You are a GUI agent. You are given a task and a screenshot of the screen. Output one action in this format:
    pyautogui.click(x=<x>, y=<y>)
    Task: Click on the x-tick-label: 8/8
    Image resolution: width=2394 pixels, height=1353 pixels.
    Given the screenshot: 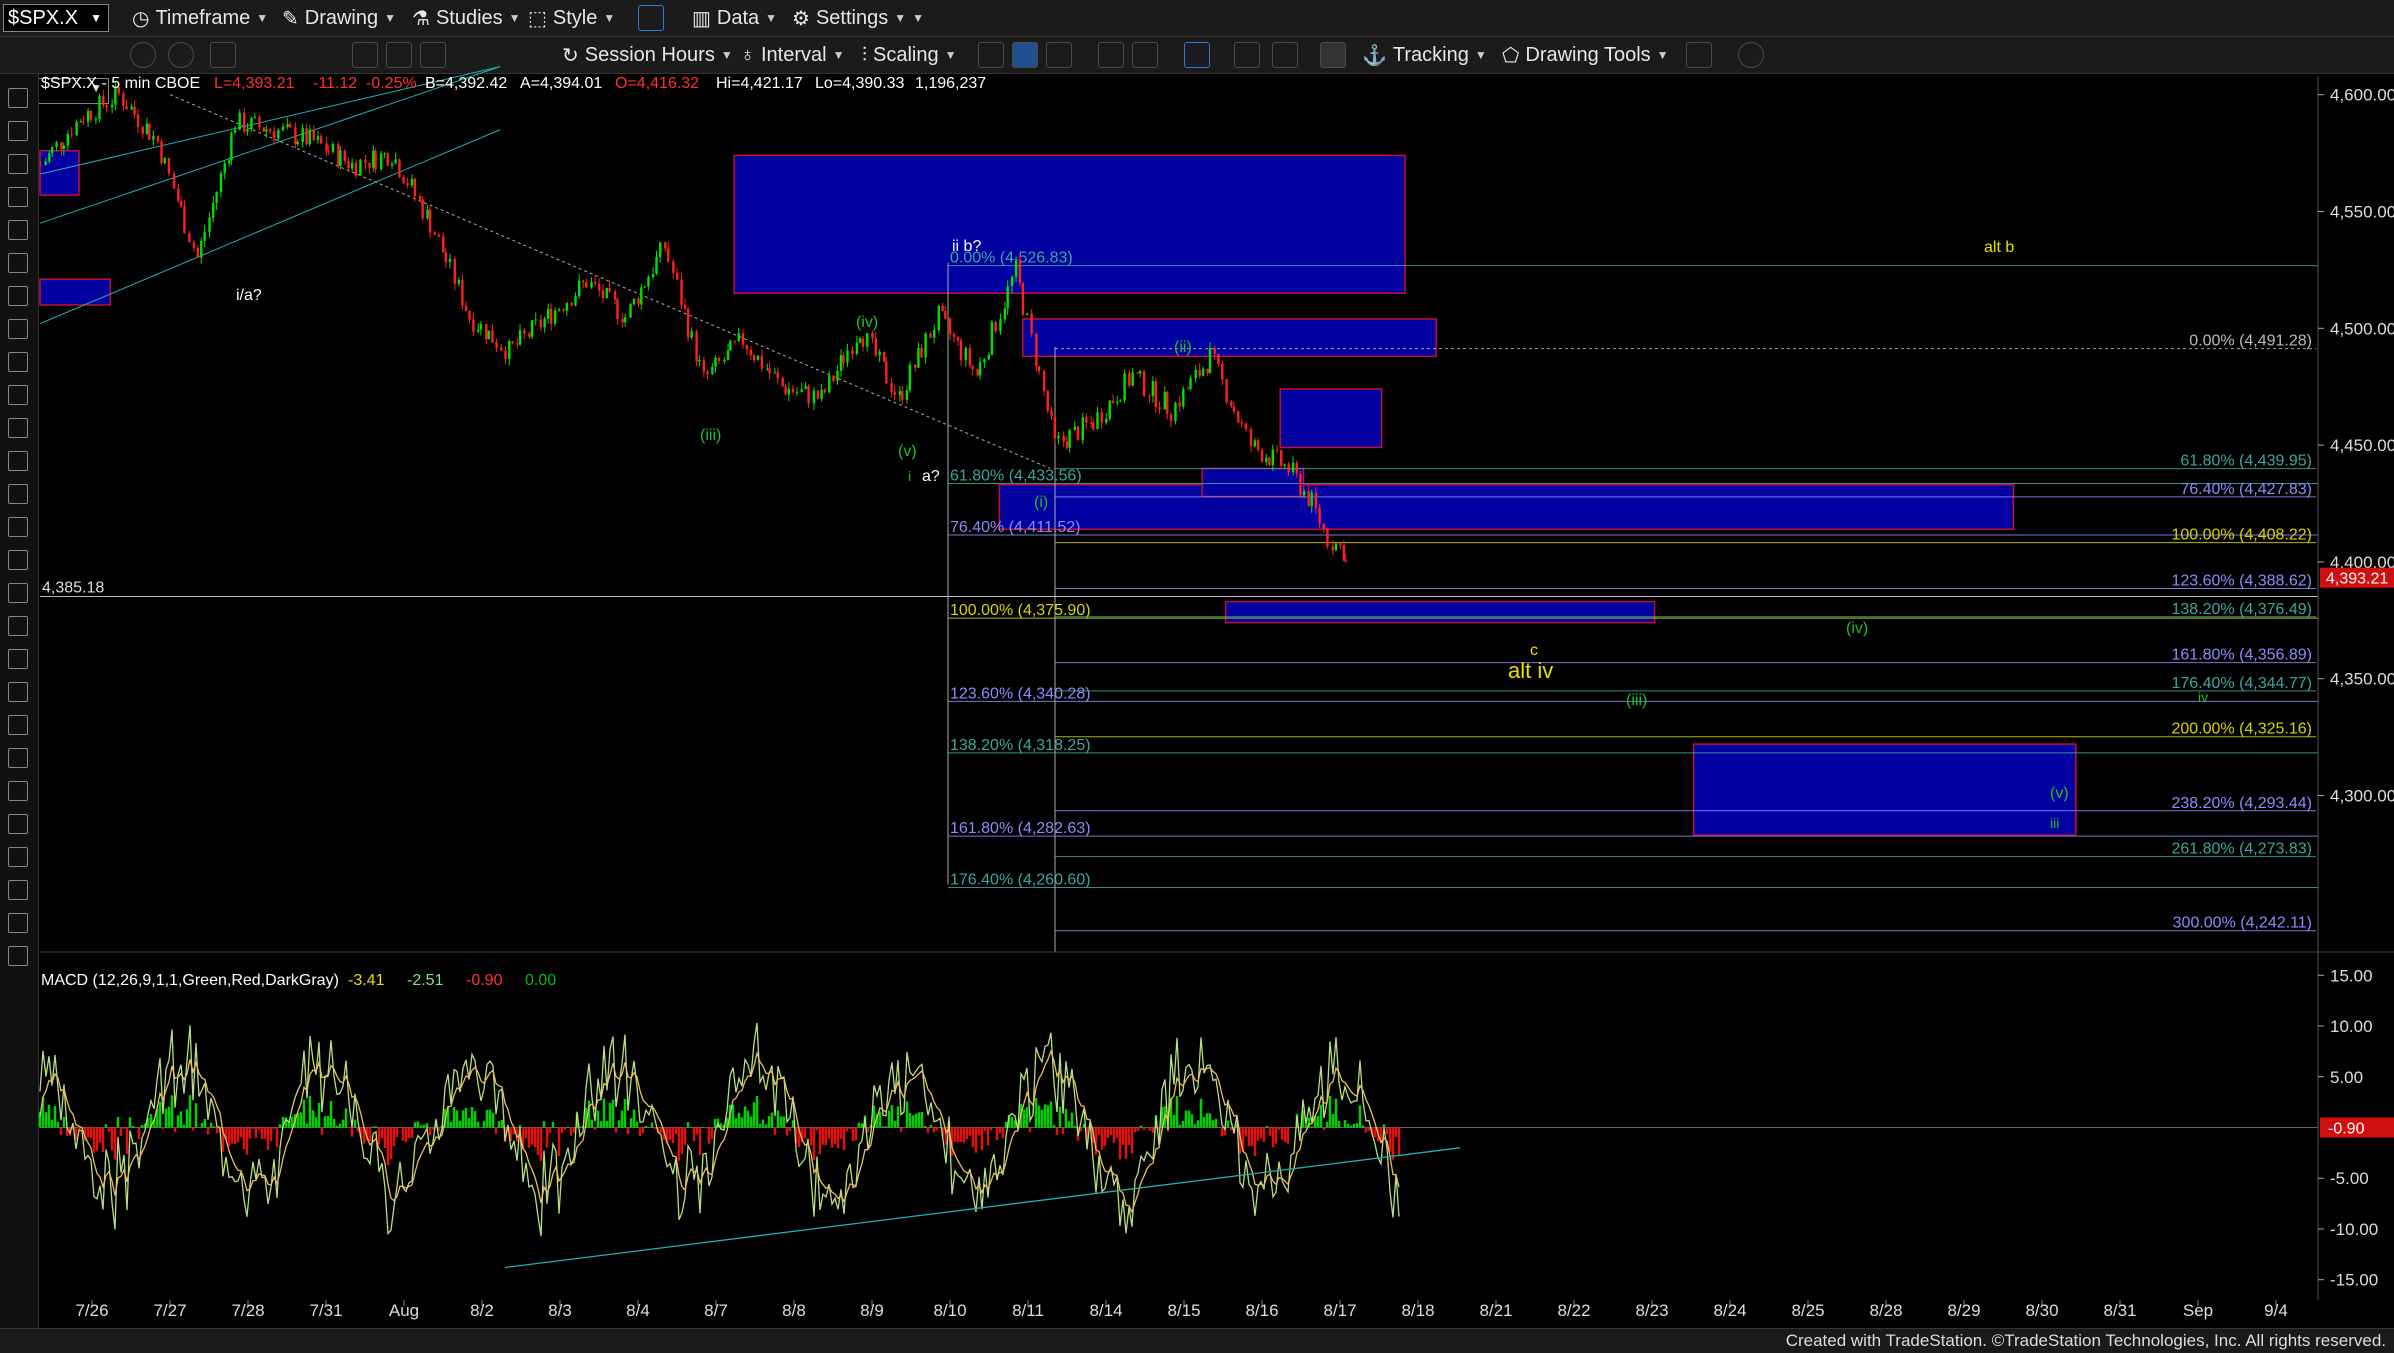 What is the action you would take?
    pyautogui.click(x=794, y=1310)
    